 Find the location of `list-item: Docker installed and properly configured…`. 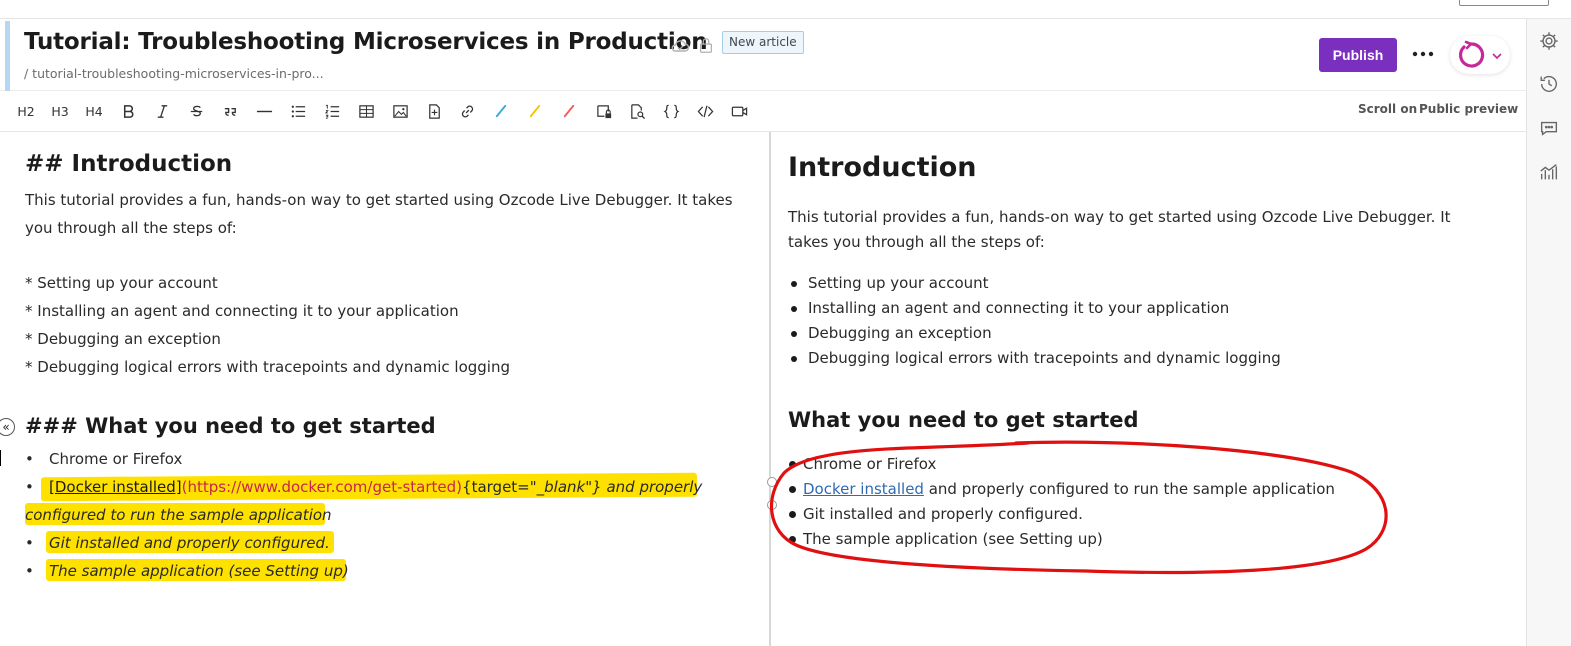

list-item: Docker installed and properly configured… is located at coordinates (1061, 489).